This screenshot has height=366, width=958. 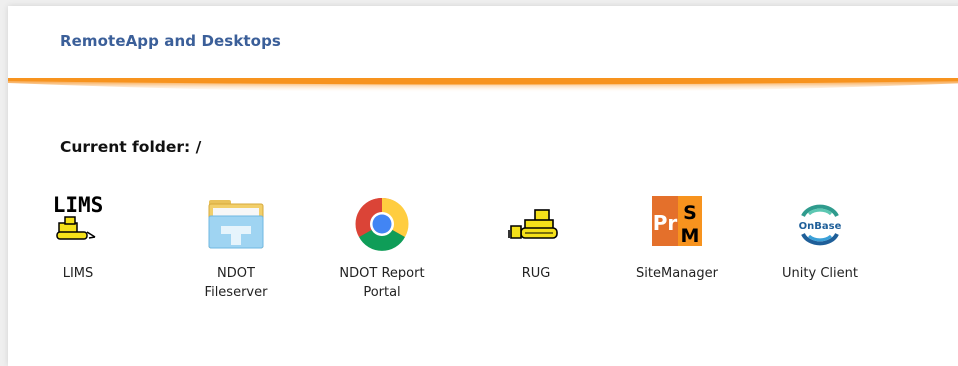 I want to click on header-accent-rule, so click(x=483, y=85).